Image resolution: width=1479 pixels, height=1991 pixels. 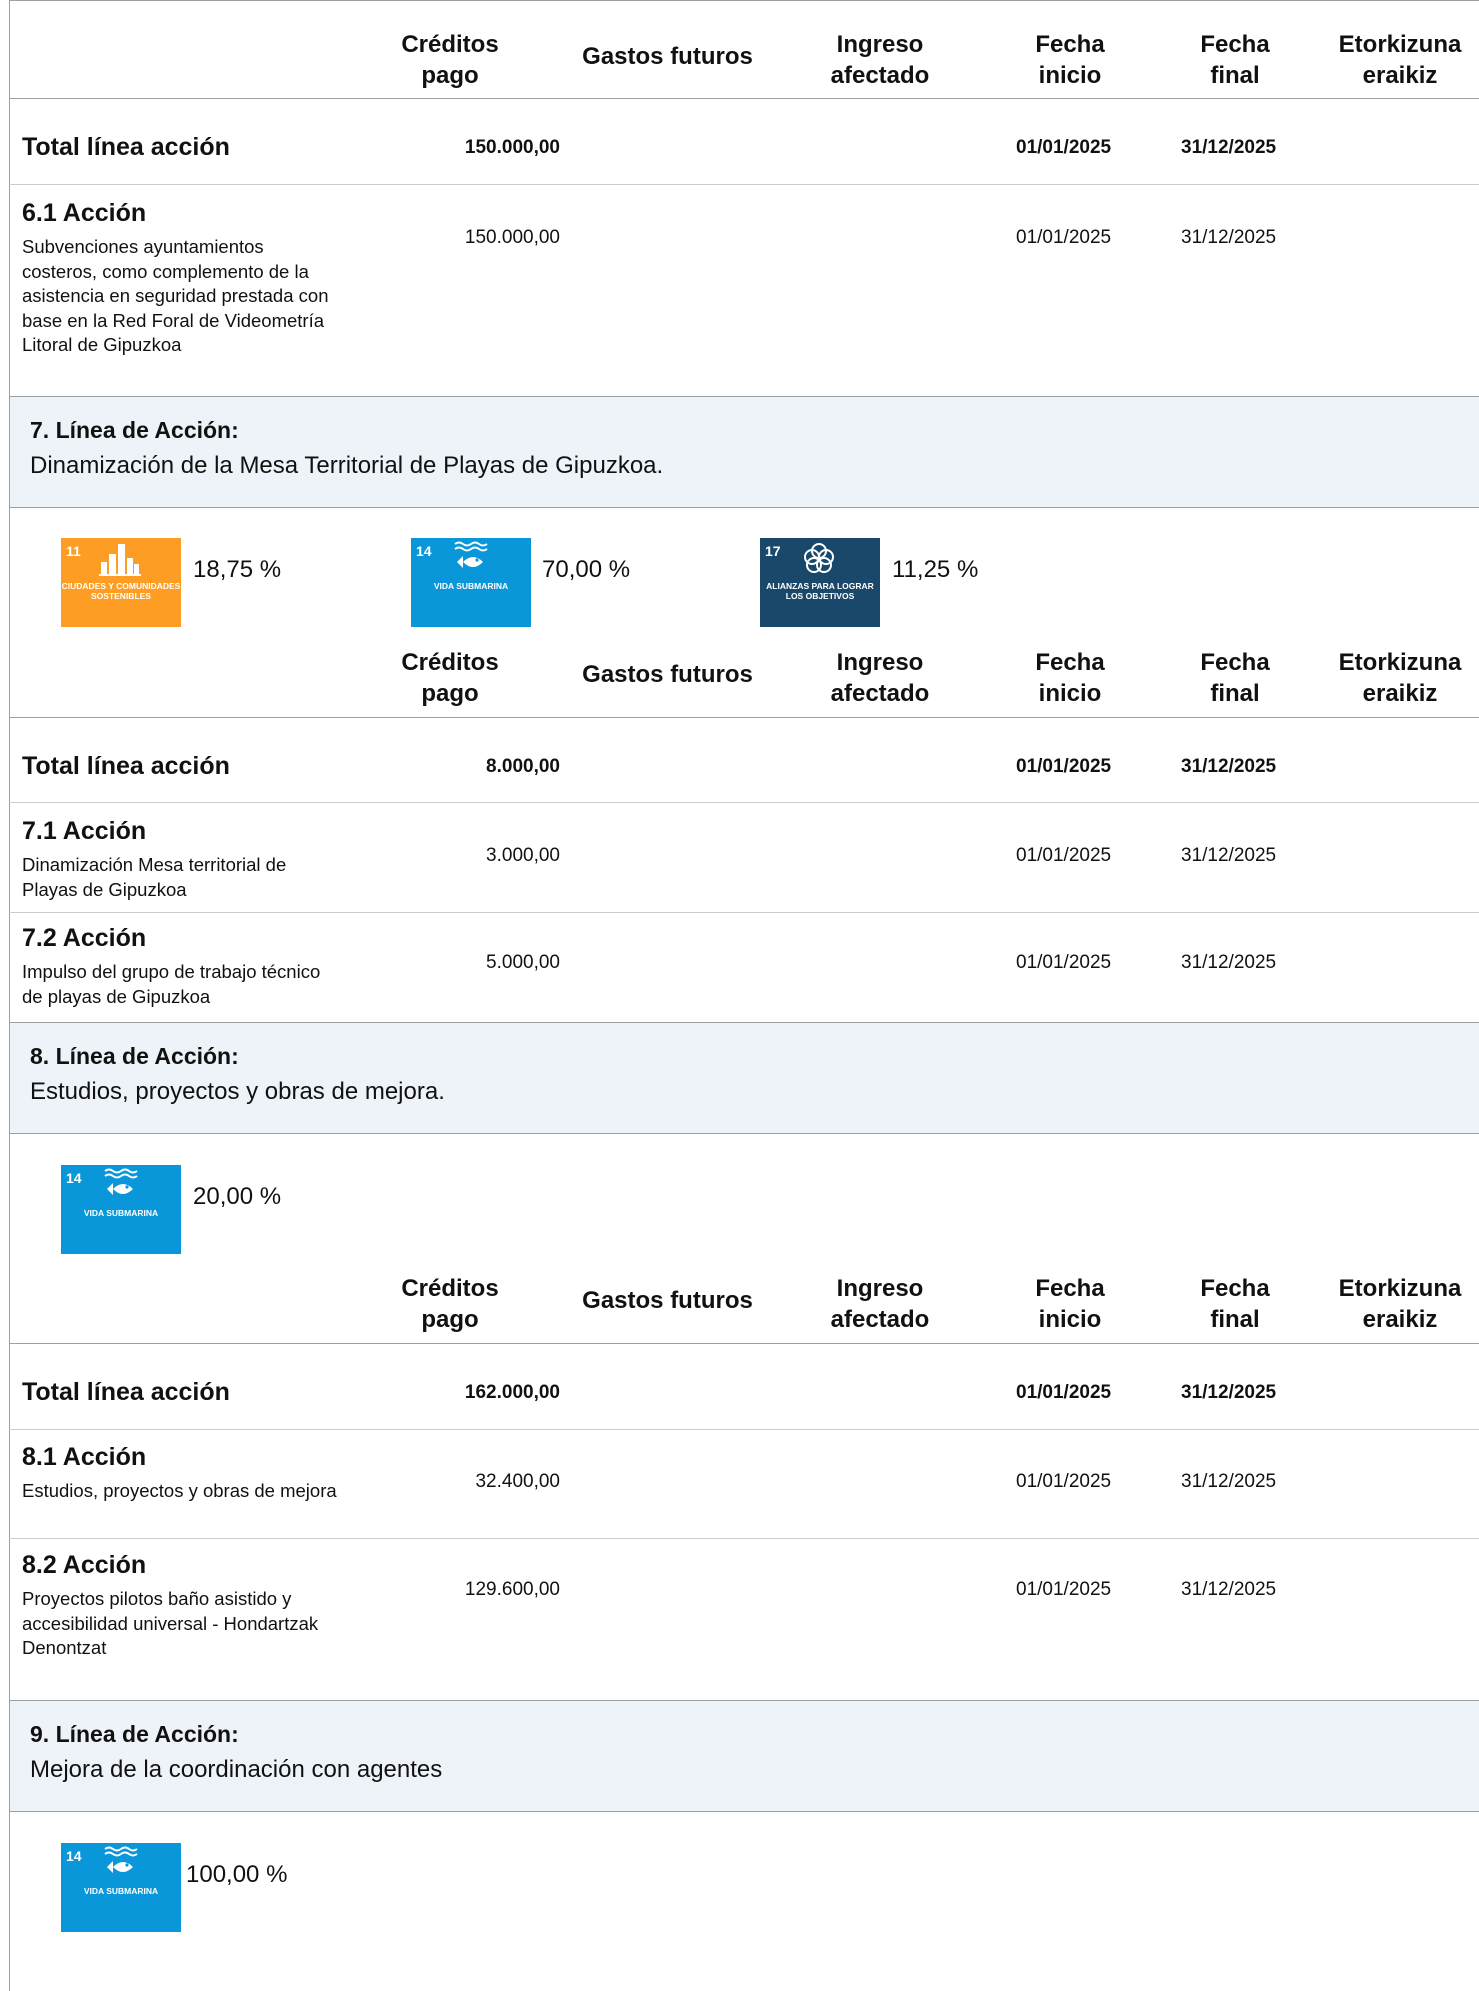 I want to click on ods-11-badge: 11 CIUDADES Y COMUNIDADES SOSTENIBLES, so click(x=121, y=582).